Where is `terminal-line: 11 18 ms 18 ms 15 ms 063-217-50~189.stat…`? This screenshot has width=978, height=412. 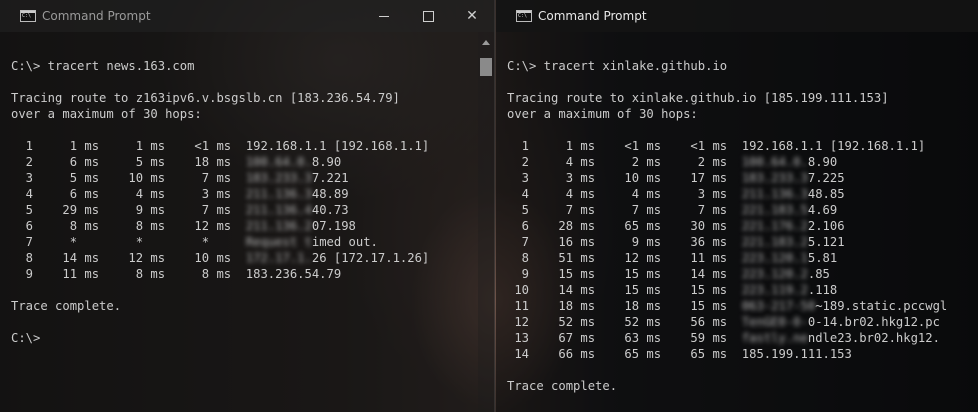 terminal-line: 11 18 ms 18 ms 15 ms 063-217-50~189.stat… is located at coordinates (727, 306).